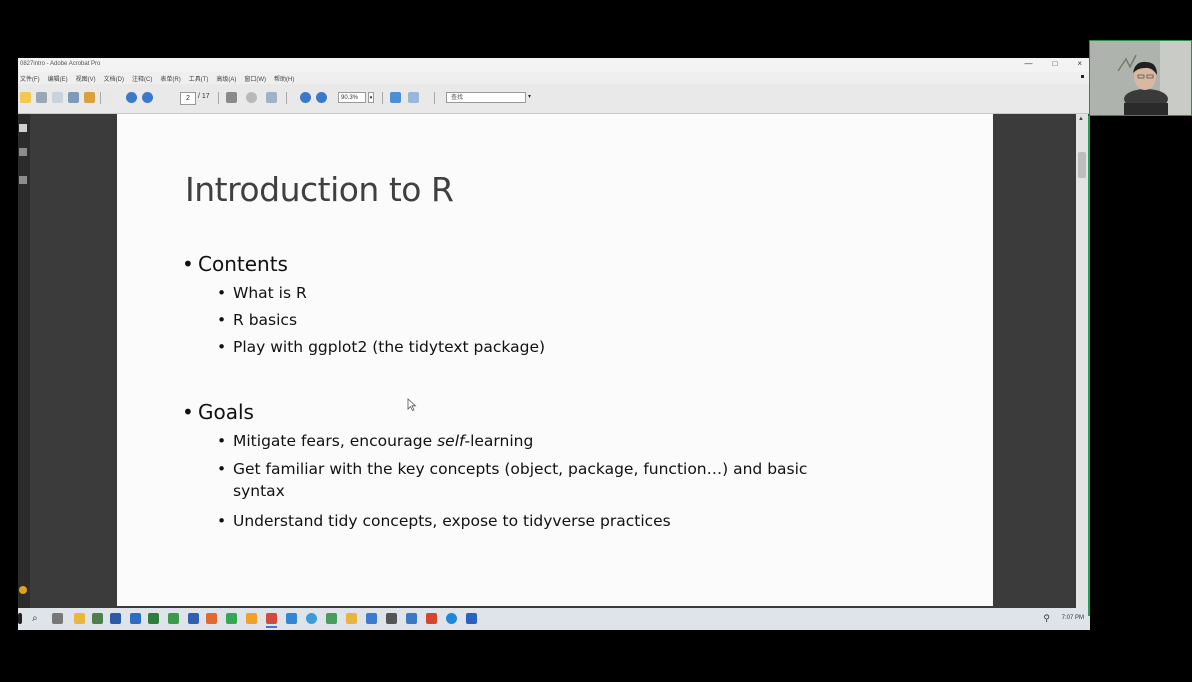 Image resolution: width=1192 pixels, height=682 pixels. I want to click on open-folder-icon, so click(25, 97).